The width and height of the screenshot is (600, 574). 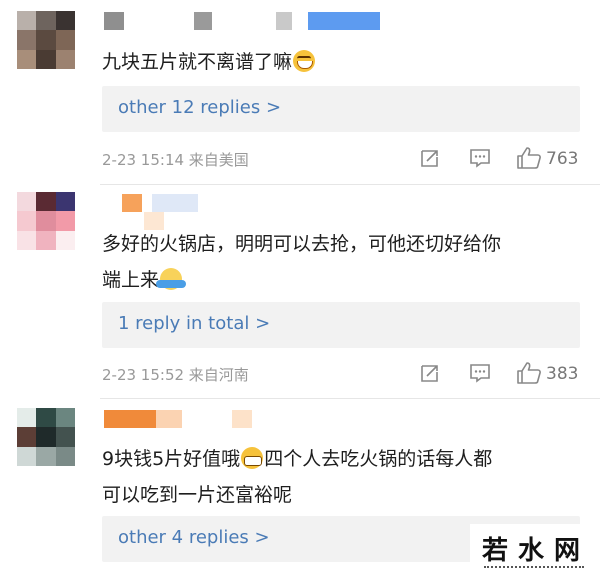 What do you see at coordinates (562, 159) in the screenshot?
I see `like-count: 763` at bounding box center [562, 159].